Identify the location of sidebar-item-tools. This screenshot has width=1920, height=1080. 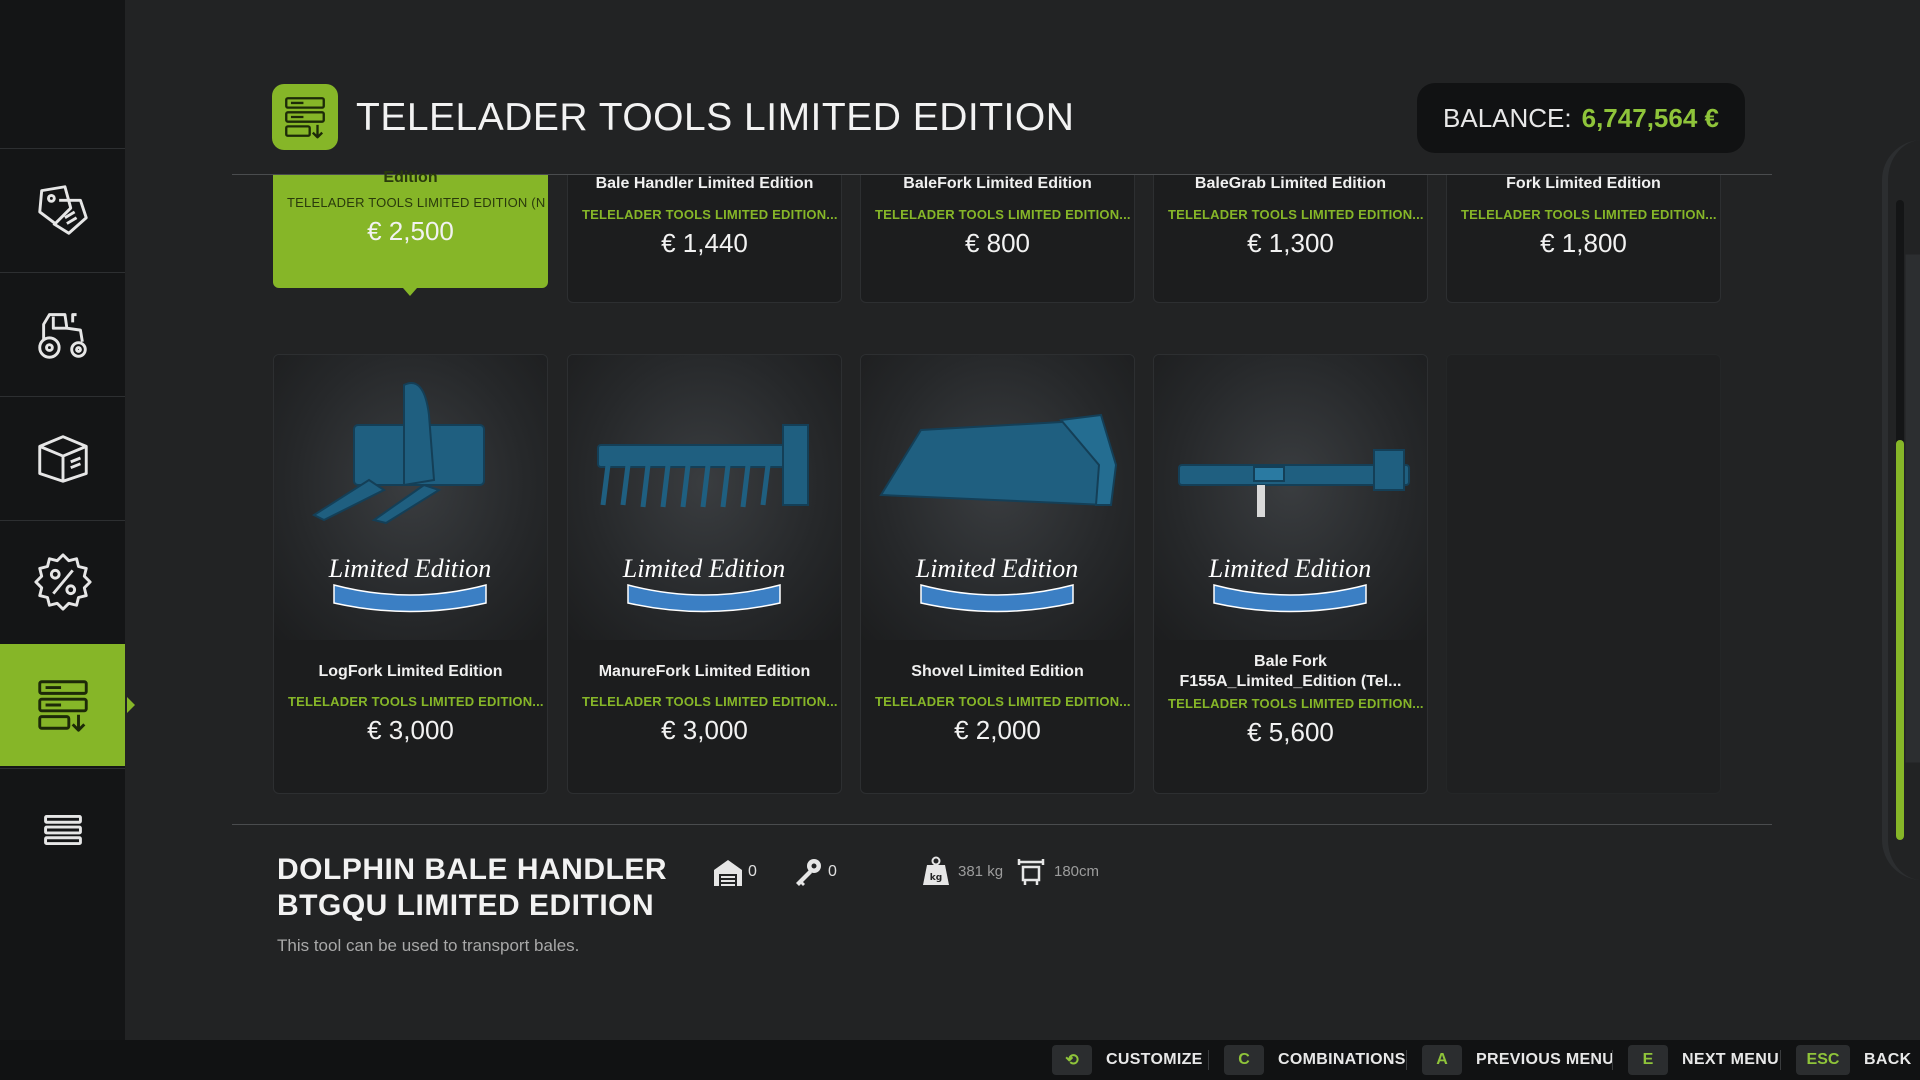
(67, 705).